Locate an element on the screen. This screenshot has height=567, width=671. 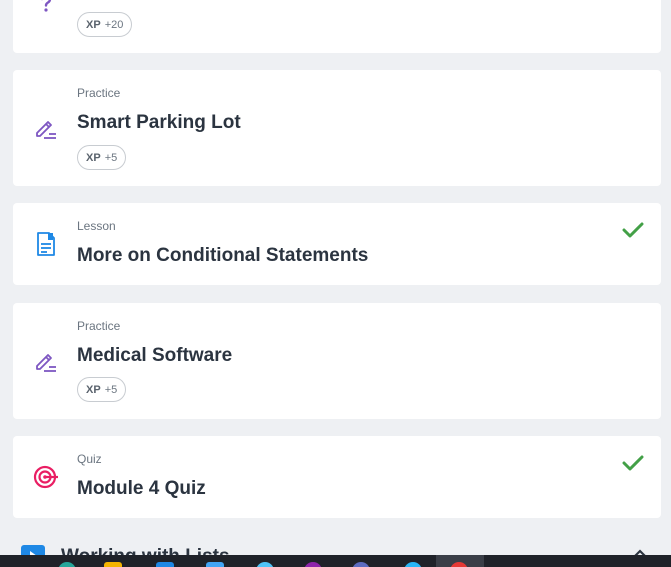
item-type: Quiz is located at coordinates (89, 459).